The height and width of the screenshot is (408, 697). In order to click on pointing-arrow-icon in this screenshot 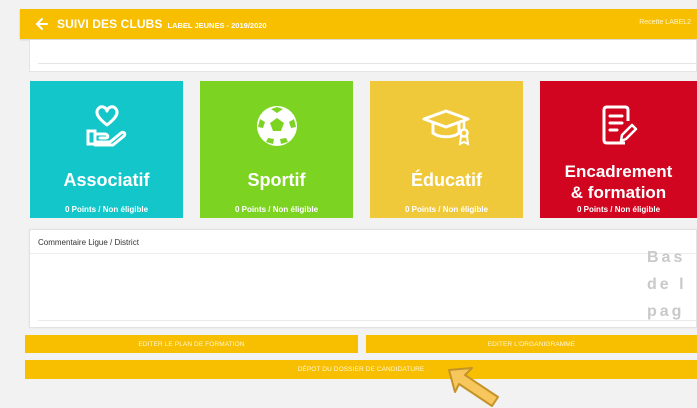, I will do `click(473, 387)`.